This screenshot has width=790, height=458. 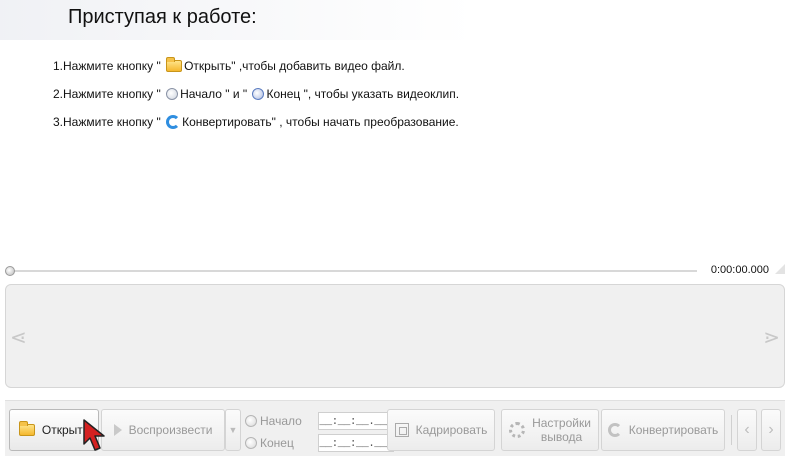 I want to click on play-button-label: Воспроизвести, so click(x=170, y=430).